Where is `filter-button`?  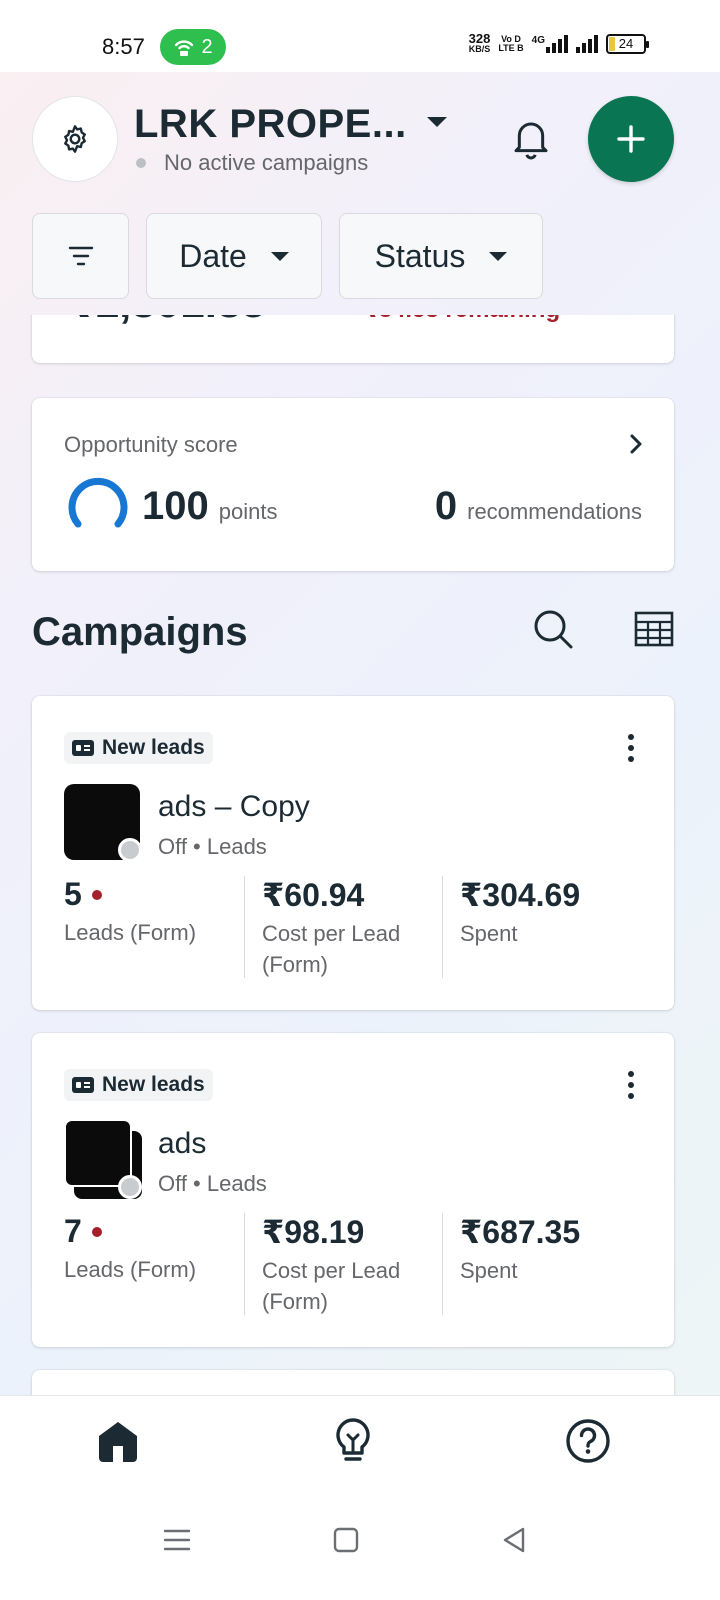
filter-button is located at coordinates (80, 256).